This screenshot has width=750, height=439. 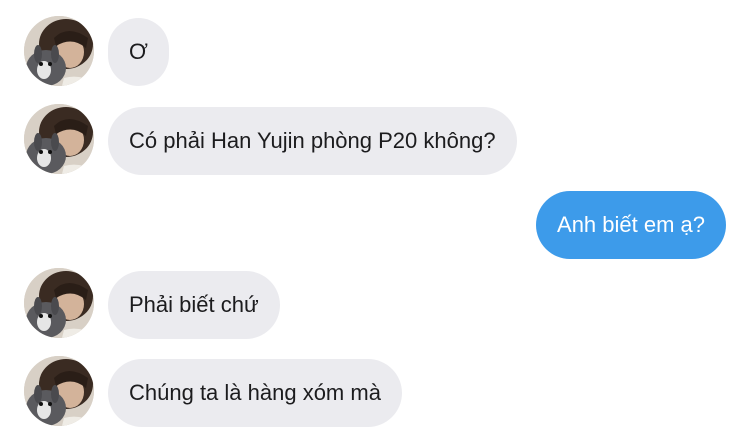 I want to click on message-bubble: Phải biết chứ, so click(x=194, y=305).